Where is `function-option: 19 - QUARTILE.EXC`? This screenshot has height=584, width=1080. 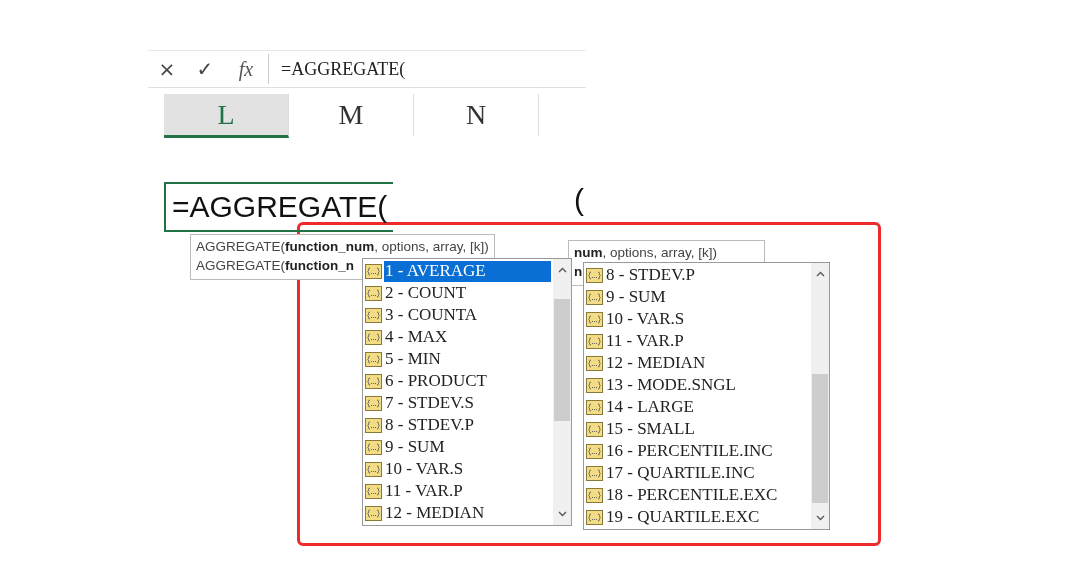
function-option: 19 - QUARTILE.EXC is located at coordinates (707, 517).